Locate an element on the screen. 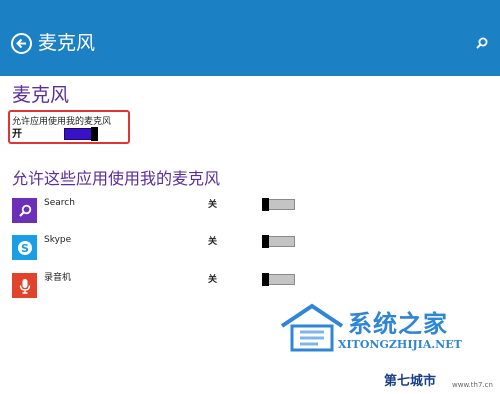 The width and height of the screenshot is (500, 394). back-arrow-icon is located at coordinates (21, 43).